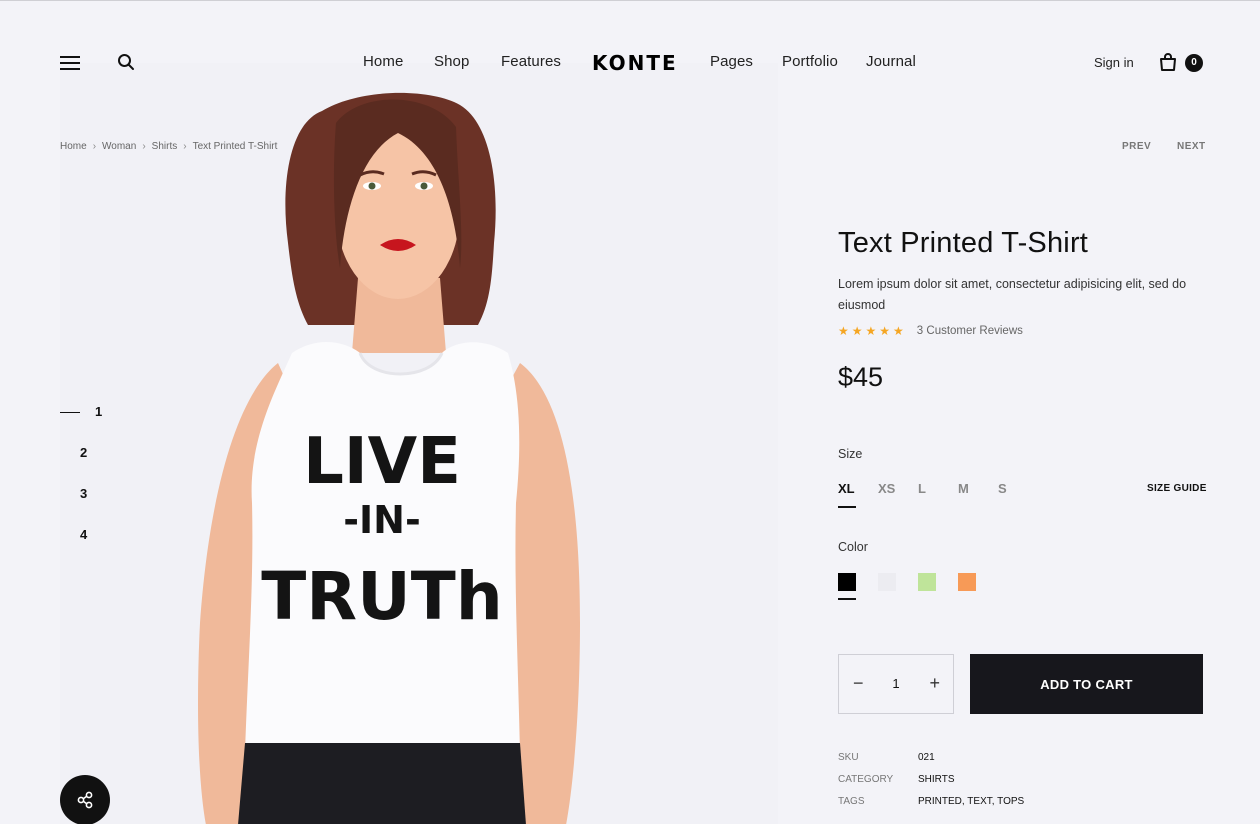  I want to click on tags-label: TAGS, so click(851, 801).